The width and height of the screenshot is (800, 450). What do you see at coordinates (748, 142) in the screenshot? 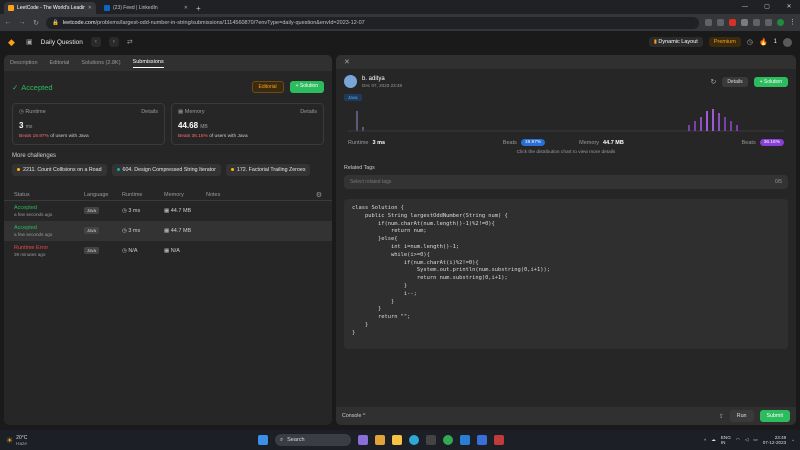
I see `beats-label: Beats` at bounding box center [748, 142].